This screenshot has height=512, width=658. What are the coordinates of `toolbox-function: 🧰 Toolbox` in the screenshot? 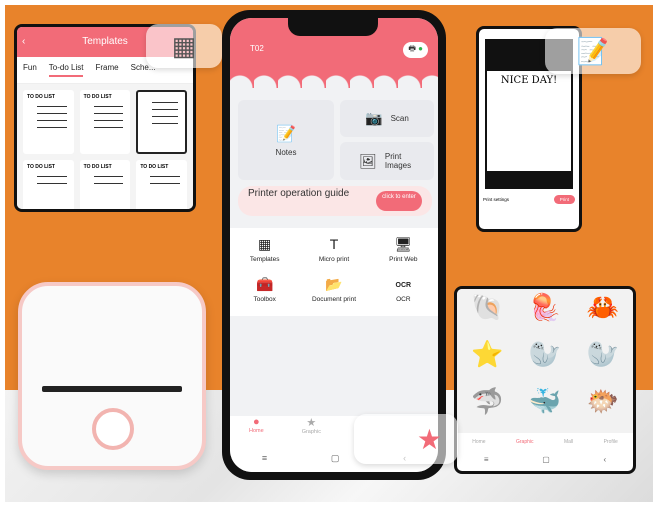 It's located at (264, 296).